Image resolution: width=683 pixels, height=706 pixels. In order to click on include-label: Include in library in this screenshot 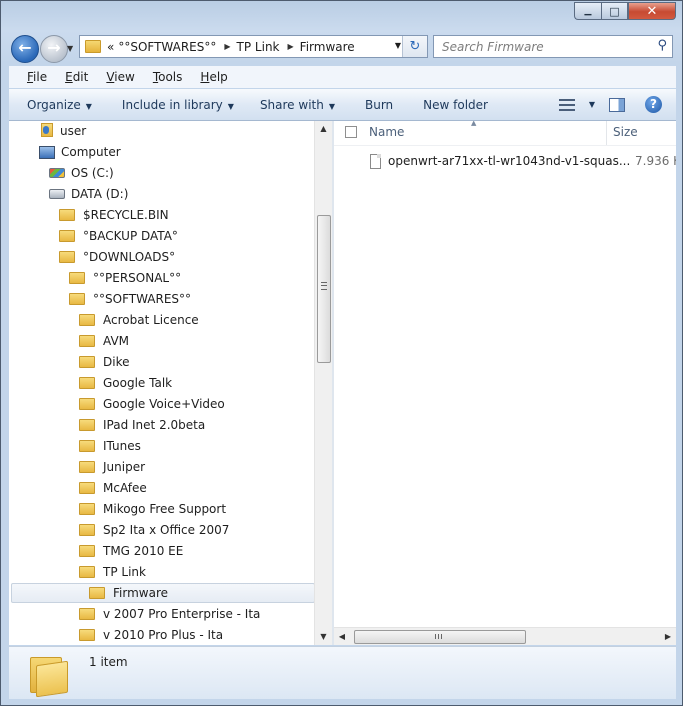, I will do `click(172, 104)`.